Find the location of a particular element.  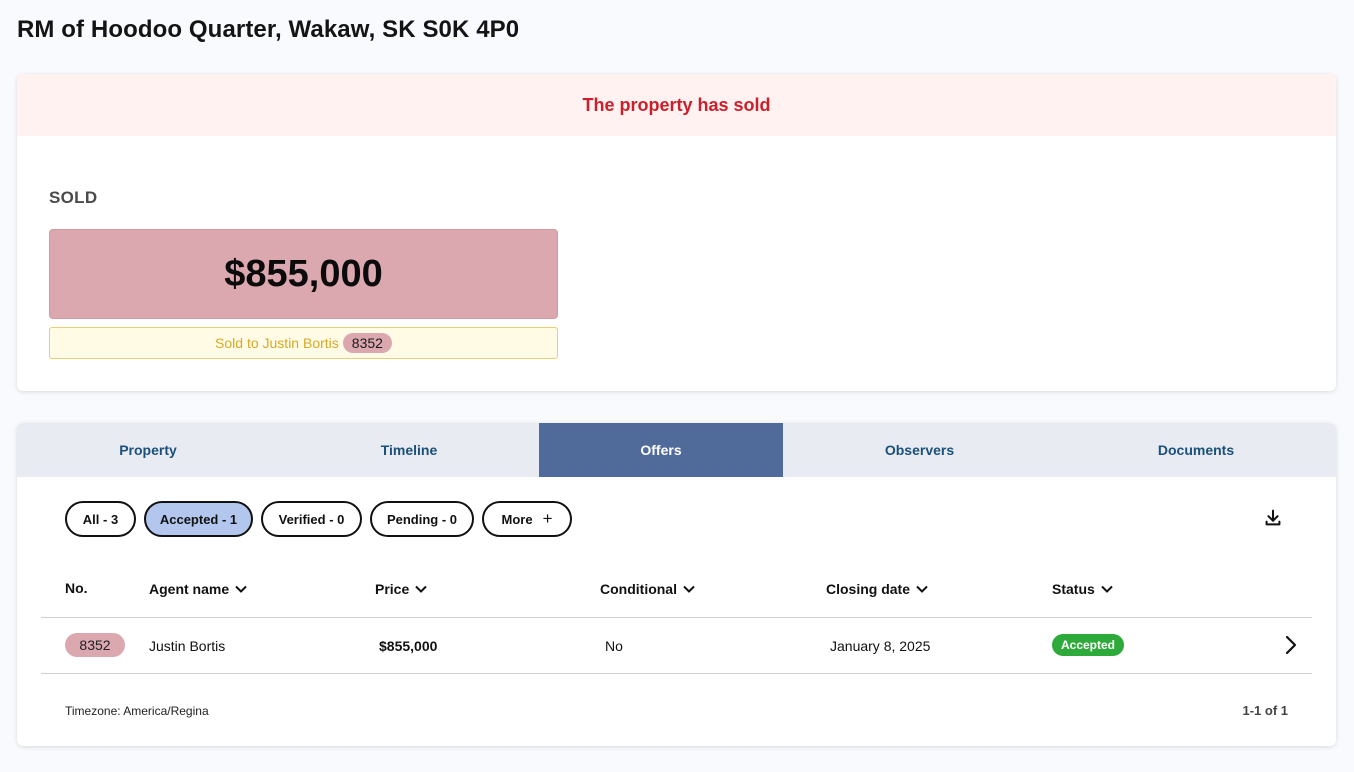

plus-icon: + is located at coordinates (547, 518).